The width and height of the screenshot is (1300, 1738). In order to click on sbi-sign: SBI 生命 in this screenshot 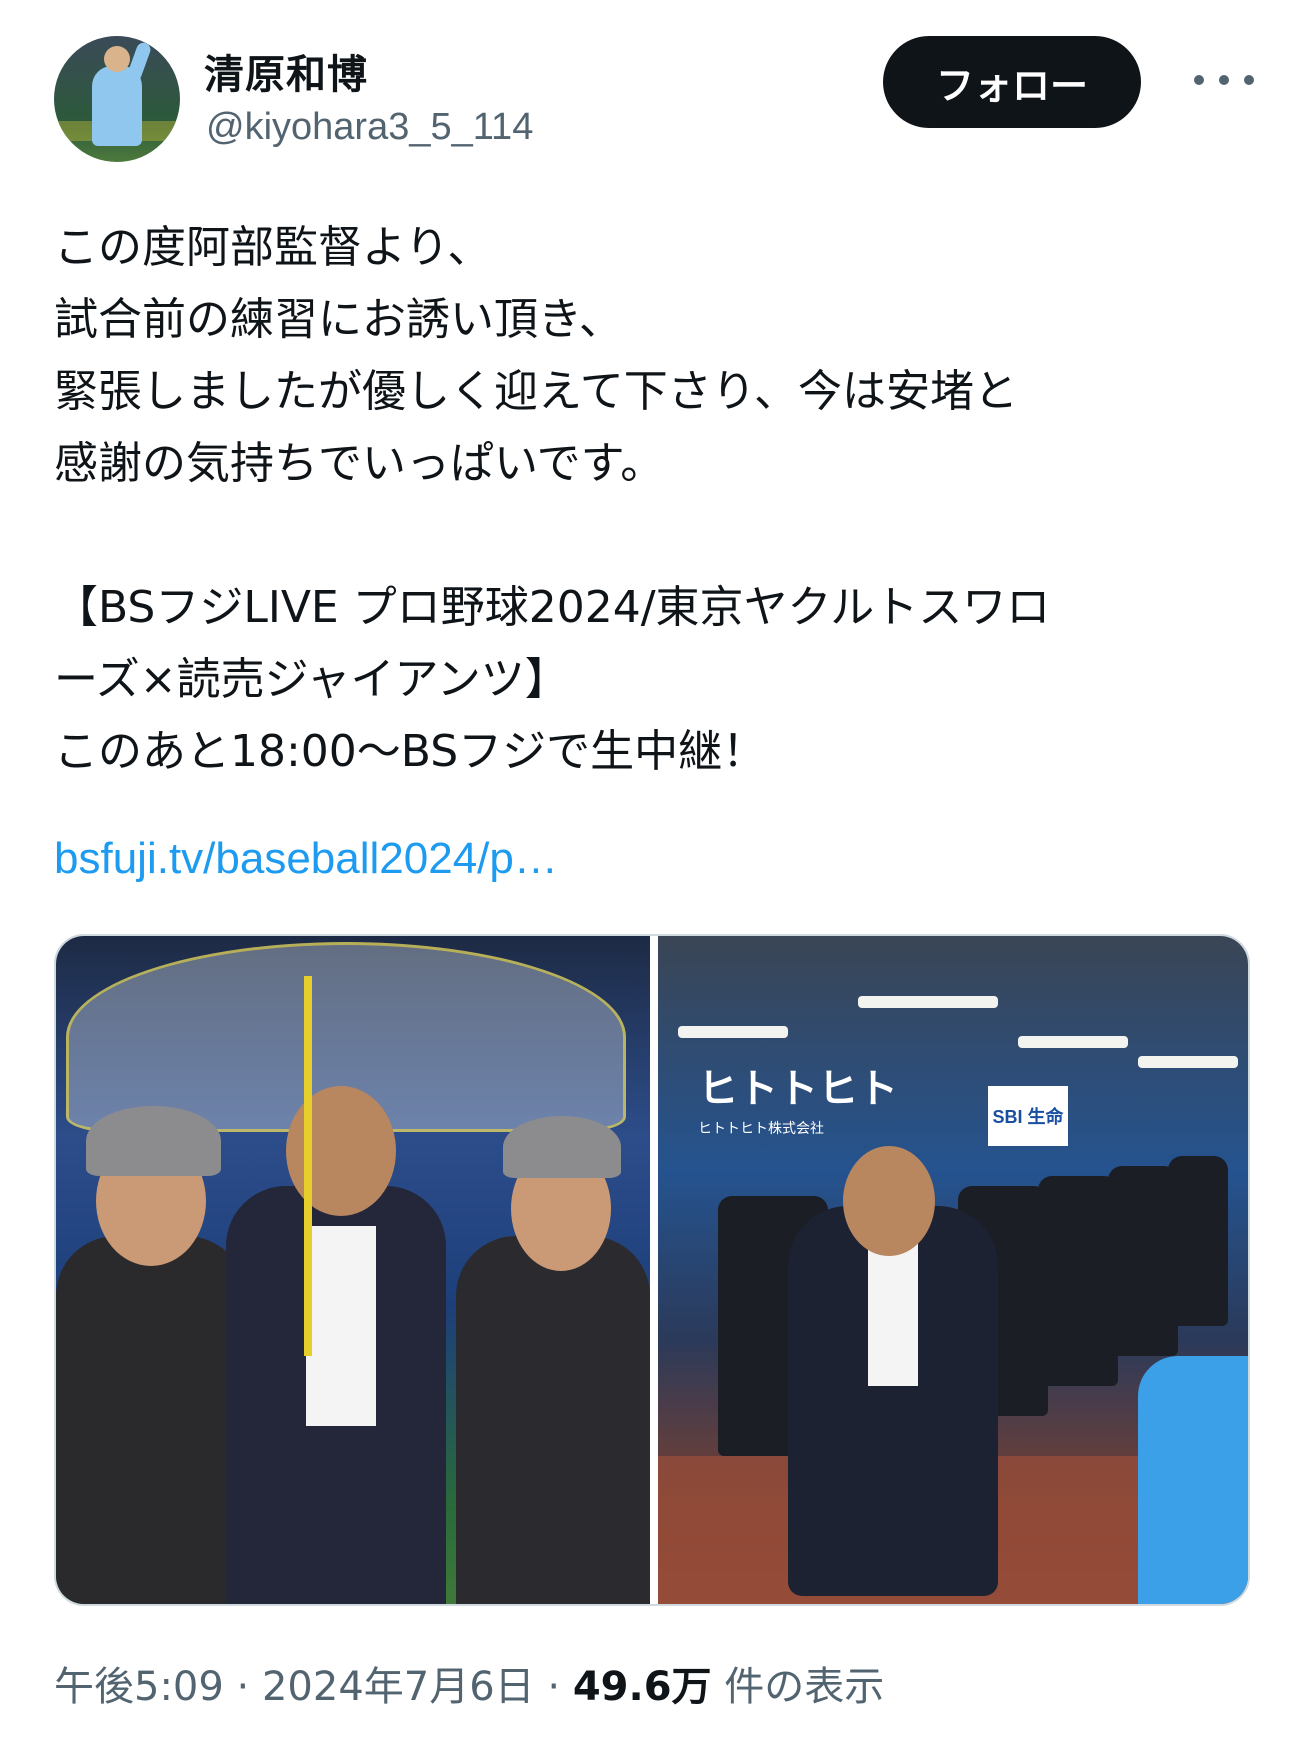, I will do `click(1028, 1116)`.